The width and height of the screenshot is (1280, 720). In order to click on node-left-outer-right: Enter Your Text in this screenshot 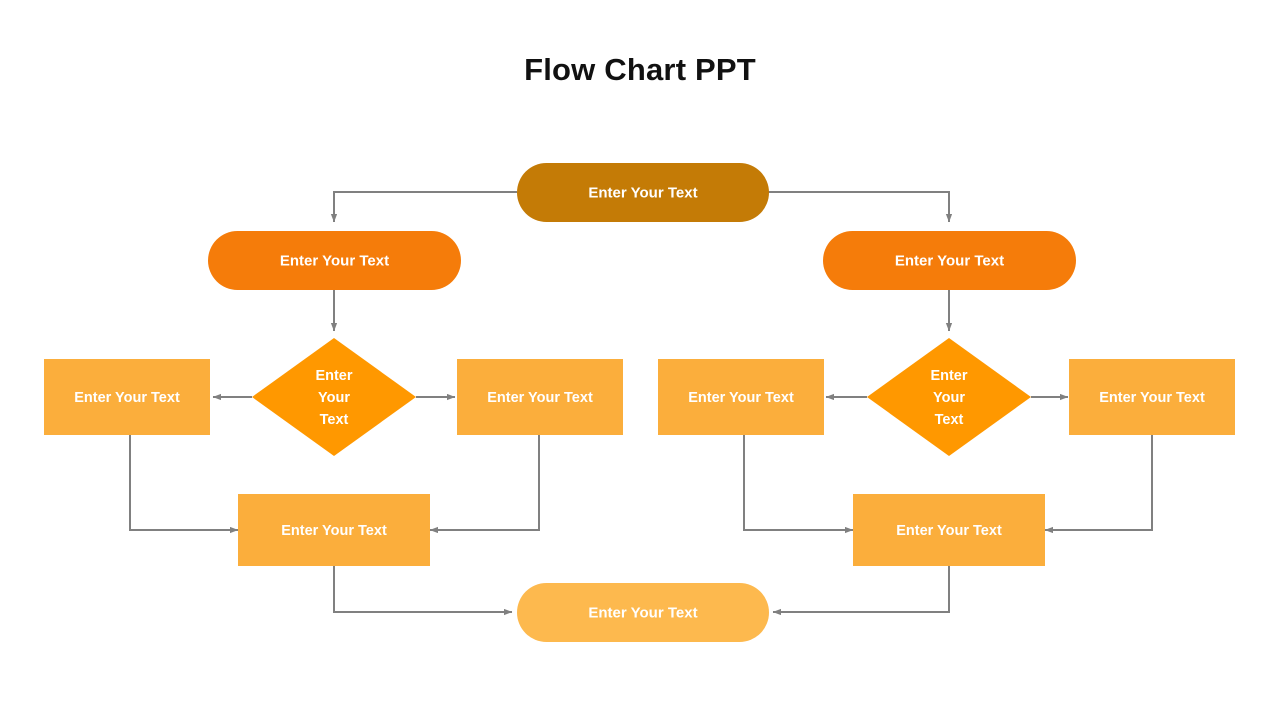, I will do `click(540, 397)`.